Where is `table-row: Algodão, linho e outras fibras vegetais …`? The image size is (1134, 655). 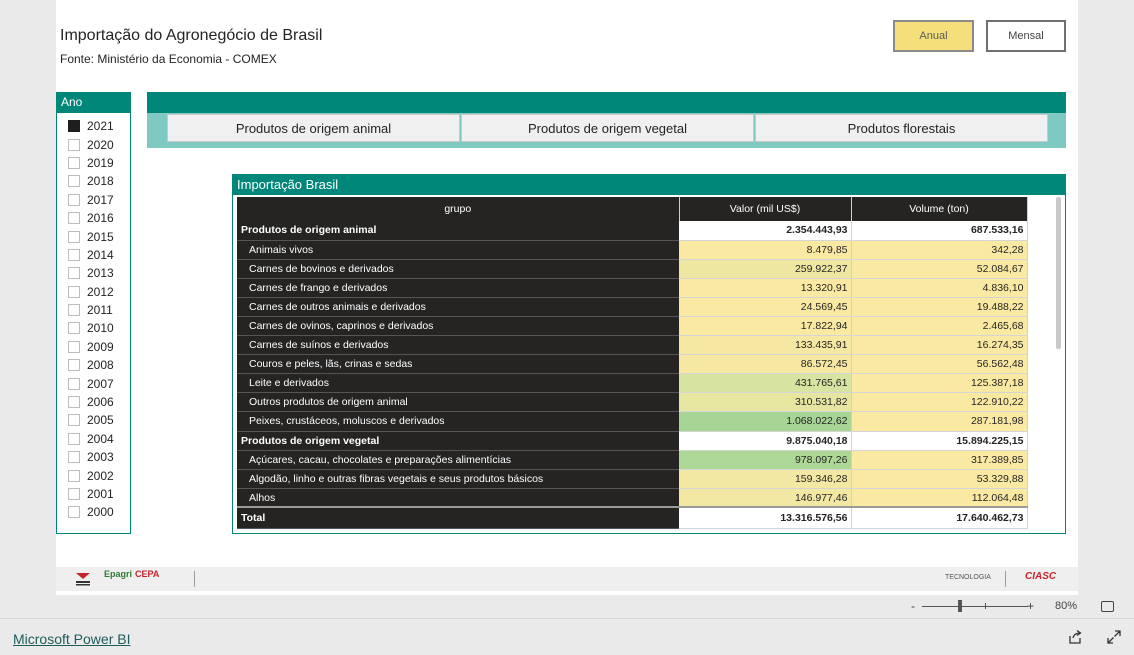 table-row: Algodão, linho e outras fibras vegetais … is located at coordinates (632, 479).